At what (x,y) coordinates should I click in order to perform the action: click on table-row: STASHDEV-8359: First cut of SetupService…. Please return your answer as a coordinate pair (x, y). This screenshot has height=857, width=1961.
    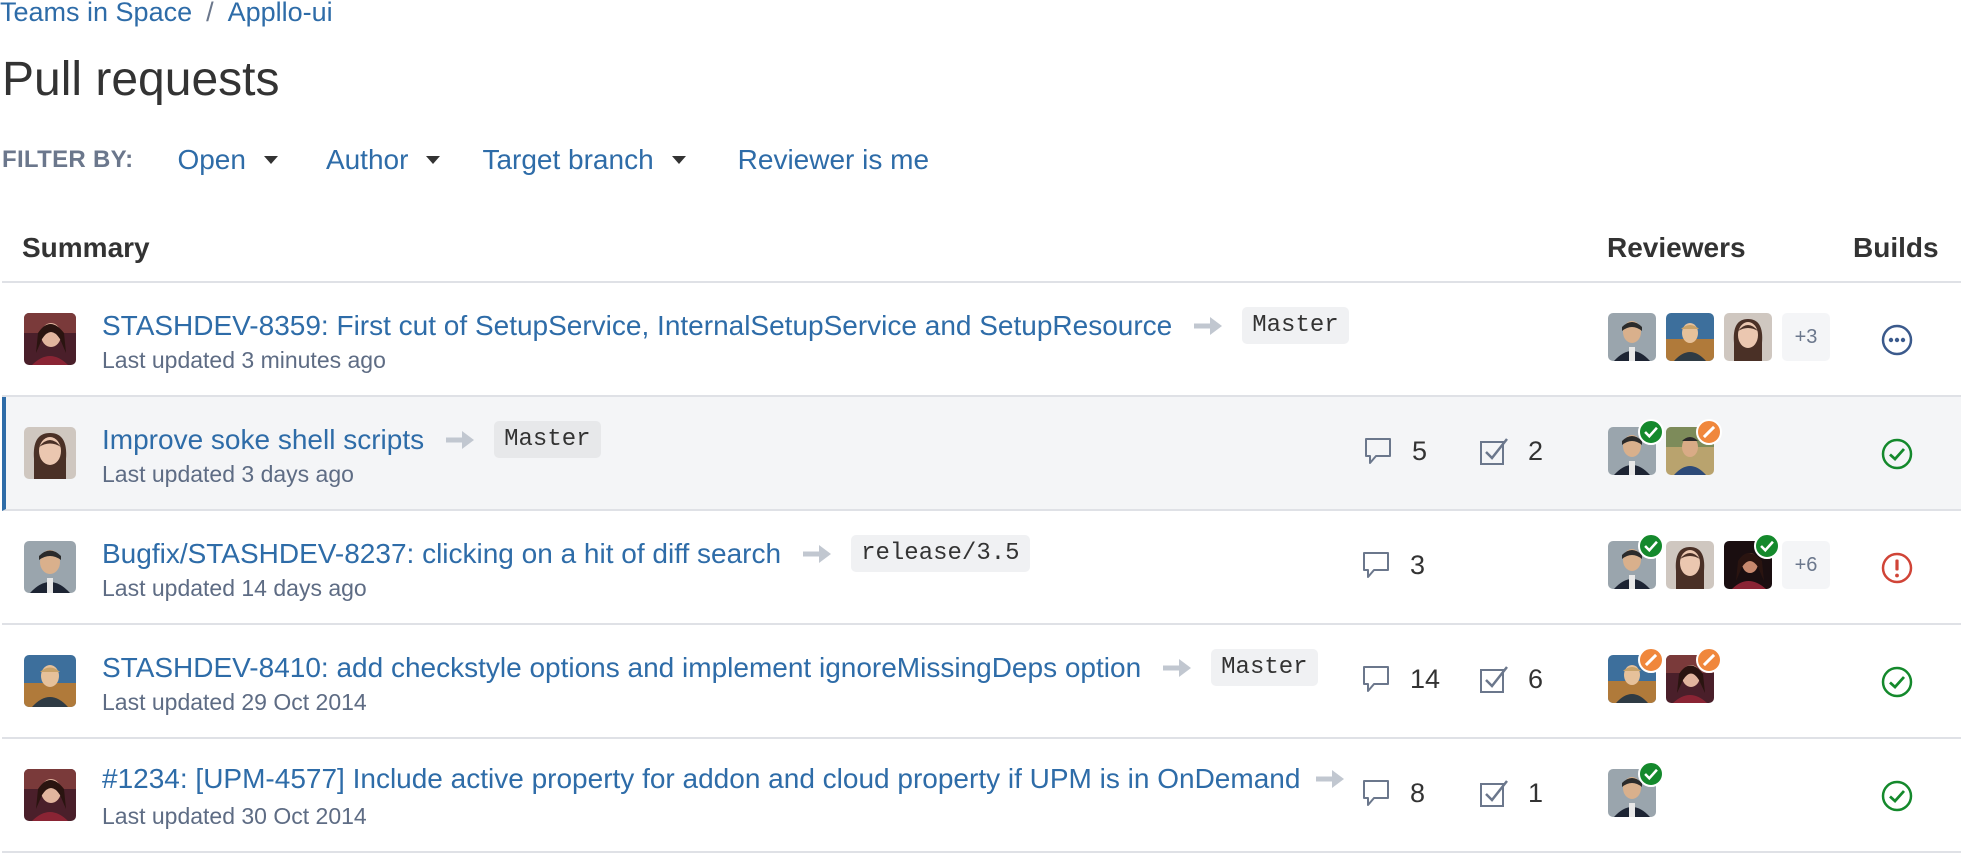
    Looking at the image, I should click on (981, 340).